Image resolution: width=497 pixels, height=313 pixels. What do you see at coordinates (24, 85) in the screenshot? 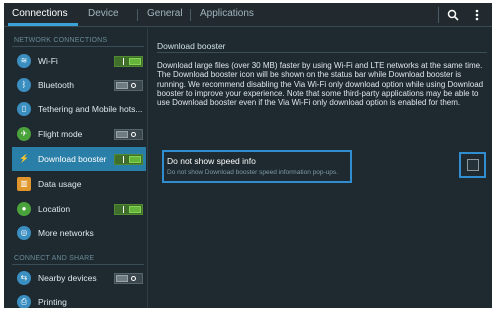
I see `bluetooth-icon: ᛒ` at bounding box center [24, 85].